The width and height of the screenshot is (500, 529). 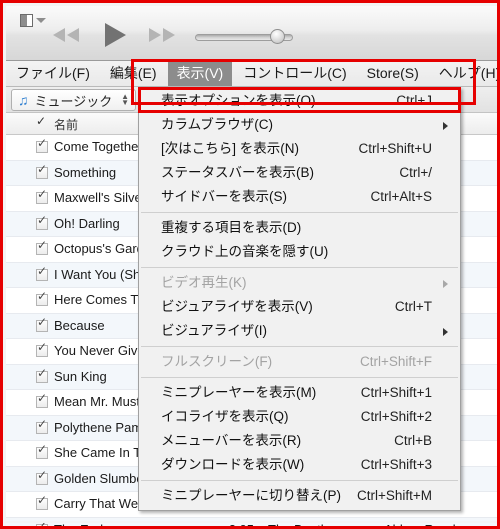 What do you see at coordinates (413, 306) in the screenshot?
I see `menu-item-shortcut: Ctrl+T` at bounding box center [413, 306].